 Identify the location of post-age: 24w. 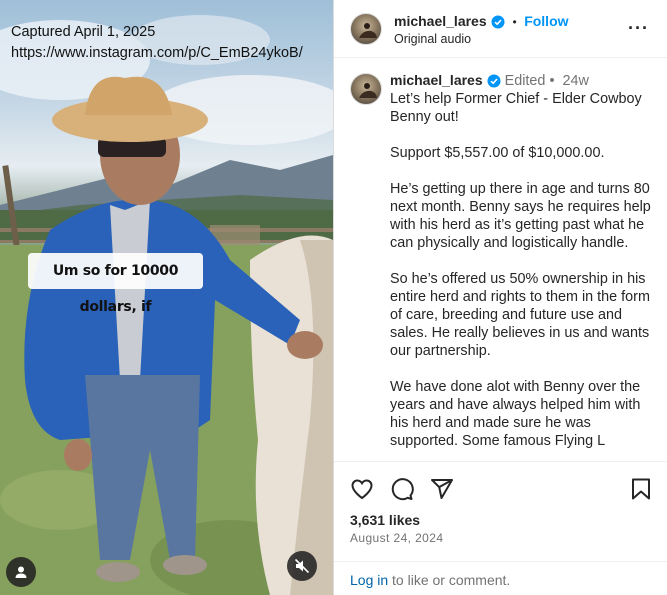
(575, 81).